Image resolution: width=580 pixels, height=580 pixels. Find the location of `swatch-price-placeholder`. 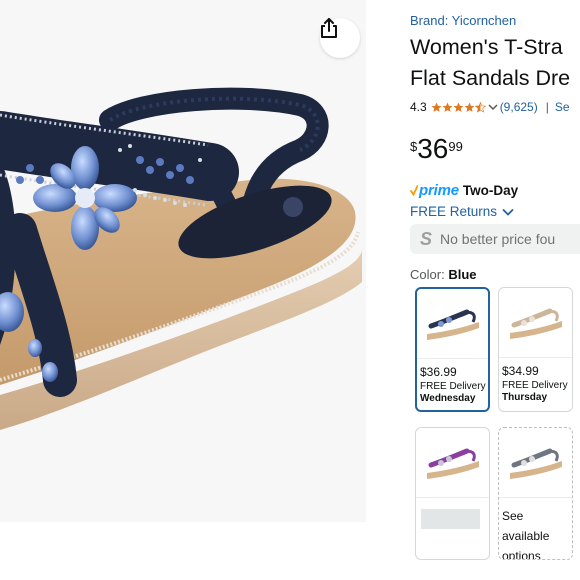

swatch-price-placeholder is located at coordinates (450, 519).